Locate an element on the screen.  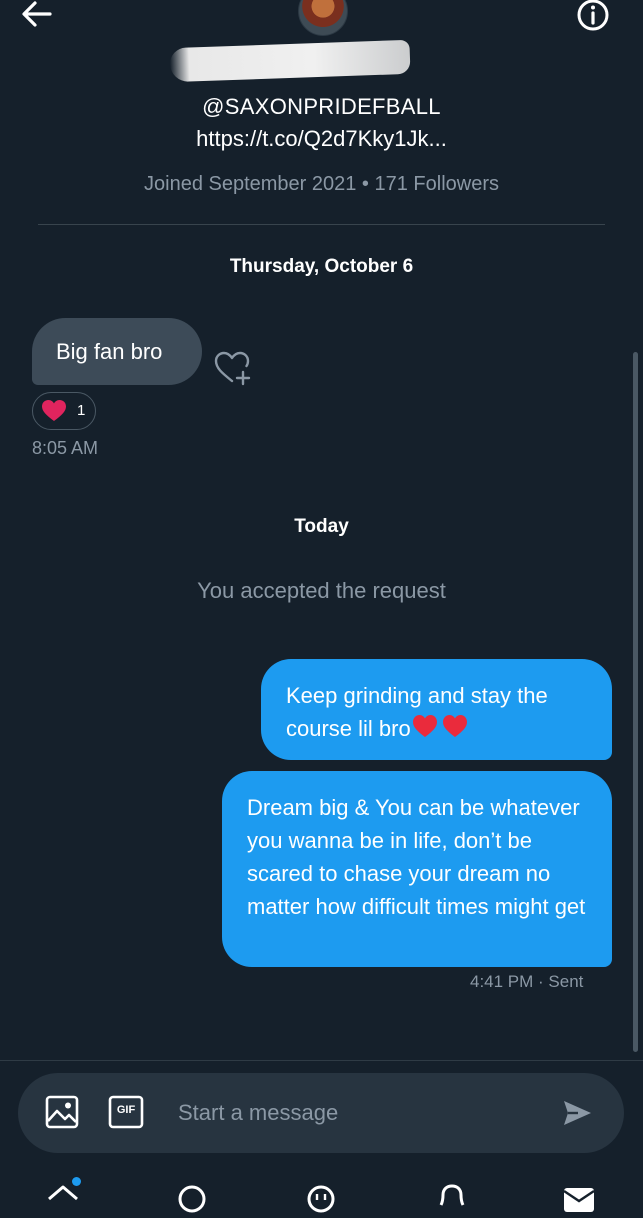
spaces-icon is located at coordinates (321, 1199).